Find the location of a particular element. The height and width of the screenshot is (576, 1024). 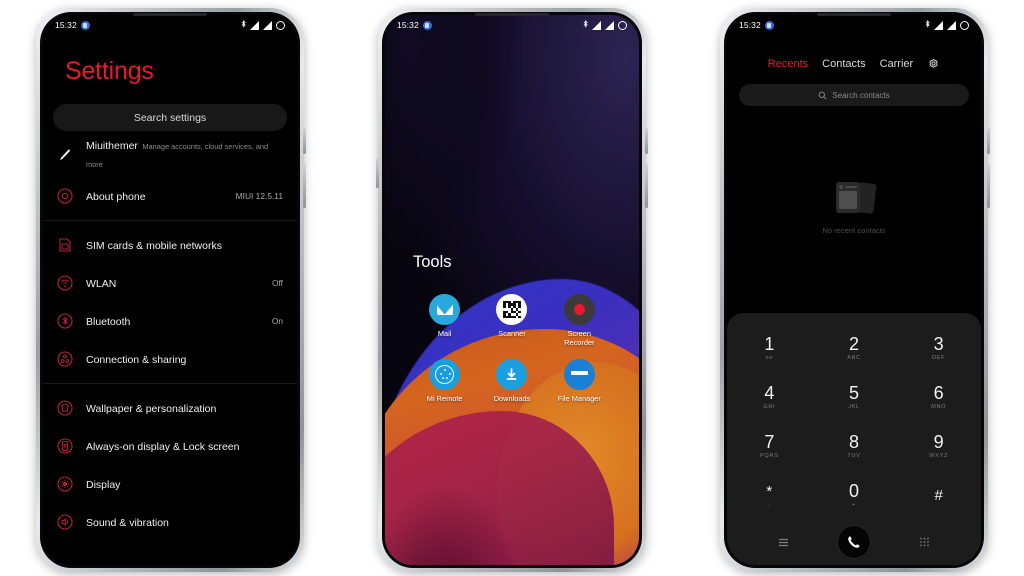

settings-row-label: Bluetooth is located at coordinates (108, 322).